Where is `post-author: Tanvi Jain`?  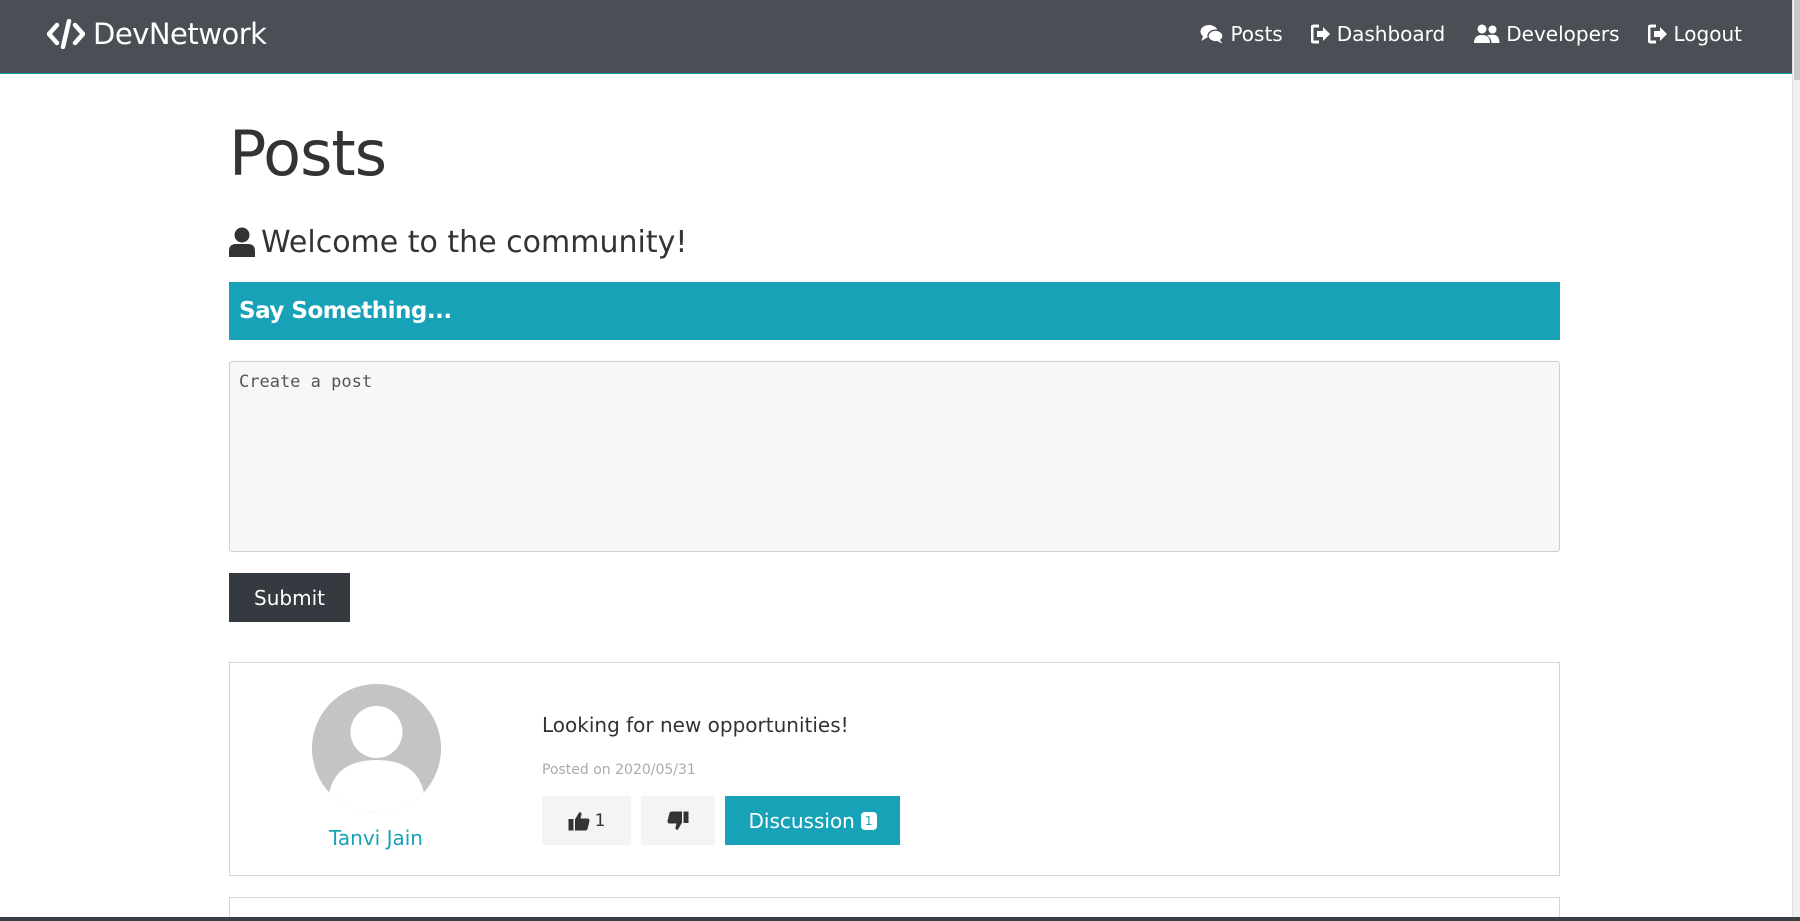
post-author: Tanvi Jain is located at coordinates (376, 769).